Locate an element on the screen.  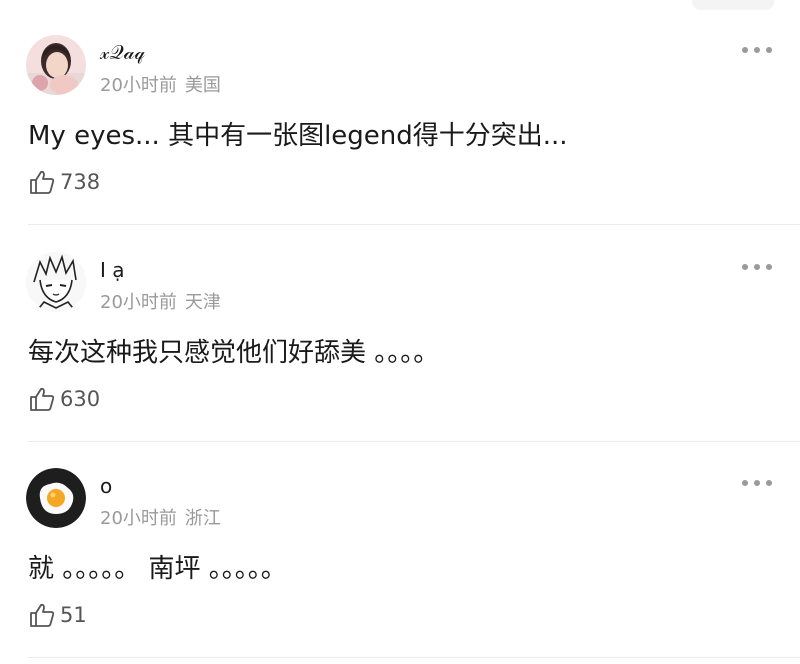
avatar-fried-egg-icon is located at coordinates (56, 498).